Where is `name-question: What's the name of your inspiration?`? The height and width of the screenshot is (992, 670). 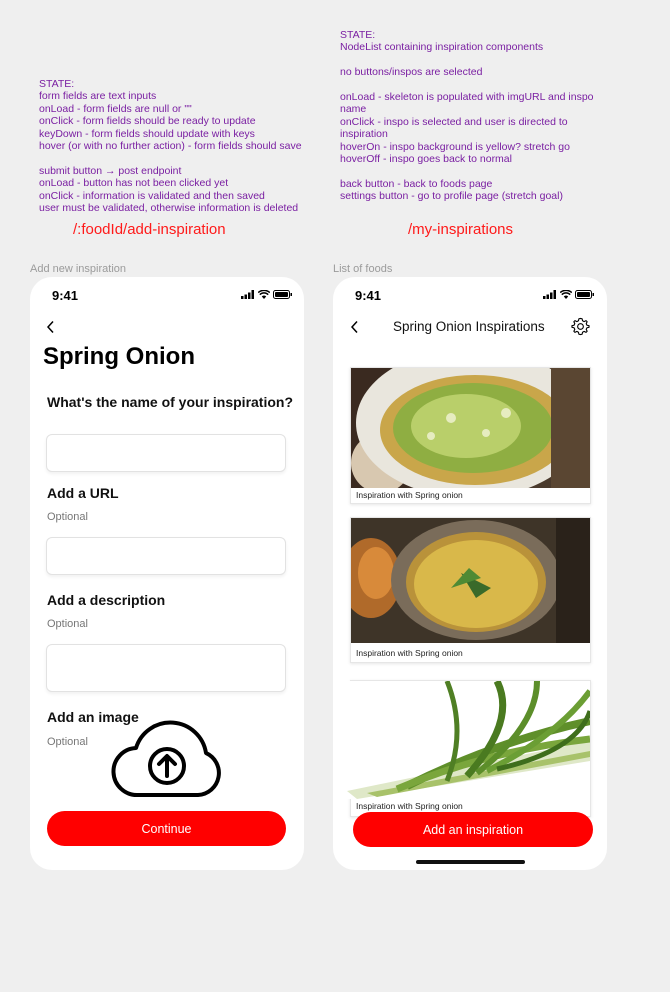
name-question: What's the name of your inspiration? is located at coordinates (170, 402).